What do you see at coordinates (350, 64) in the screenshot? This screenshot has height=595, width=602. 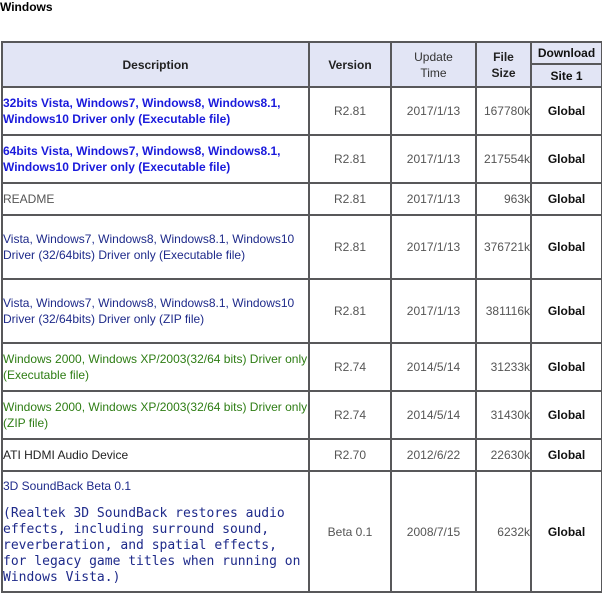 I see `header-version: Version` at bounding box center [350, 64].